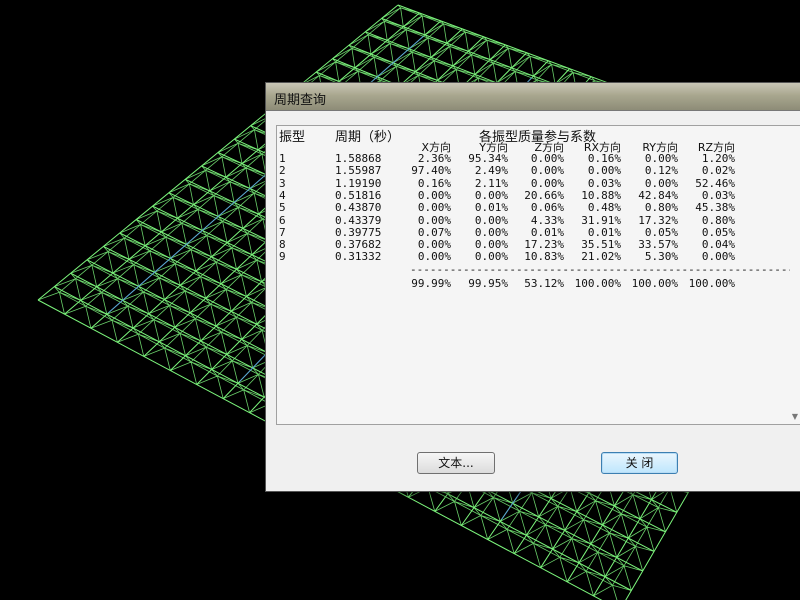 Image resolution: width=800 pixels, height=600 pixels. What do you see at coordinates (661, 256) in the screenshot?
I see `row-9-value-5: 5.30%` at bounding box center [661, 256].